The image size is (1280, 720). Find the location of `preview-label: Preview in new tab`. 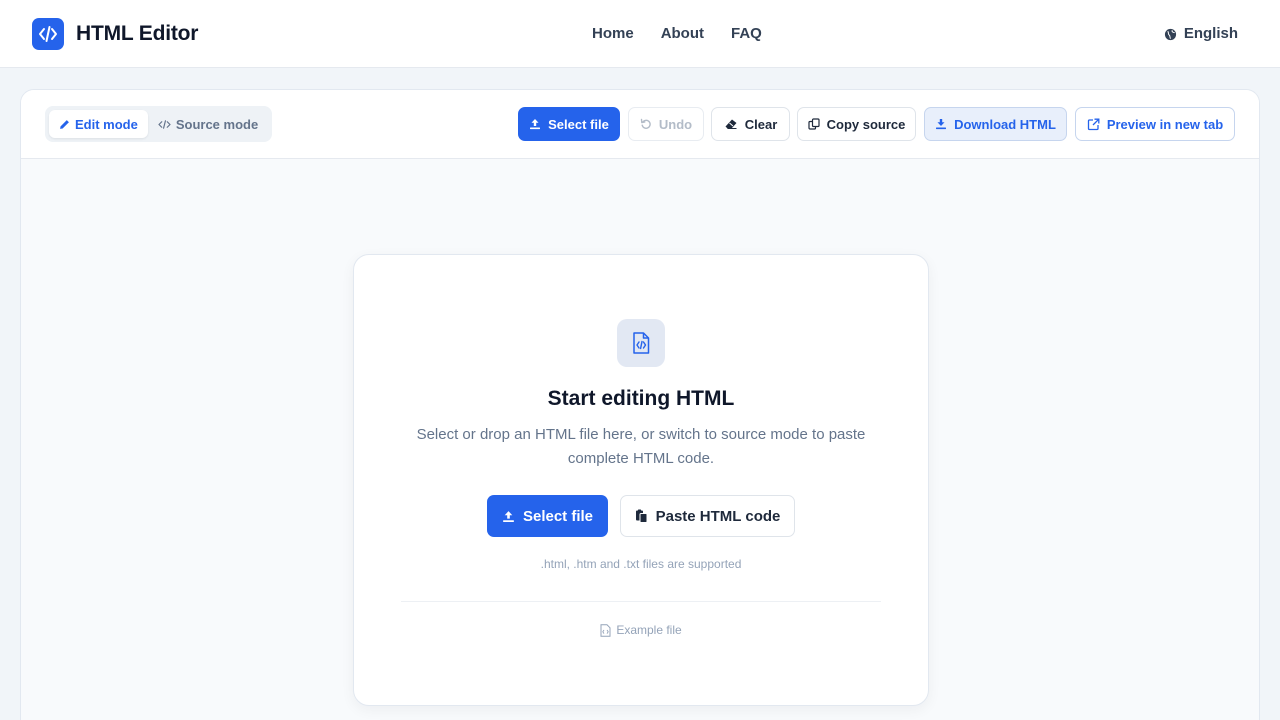

preview-label: Preview in new tab is located at coordinates (1165, 124).